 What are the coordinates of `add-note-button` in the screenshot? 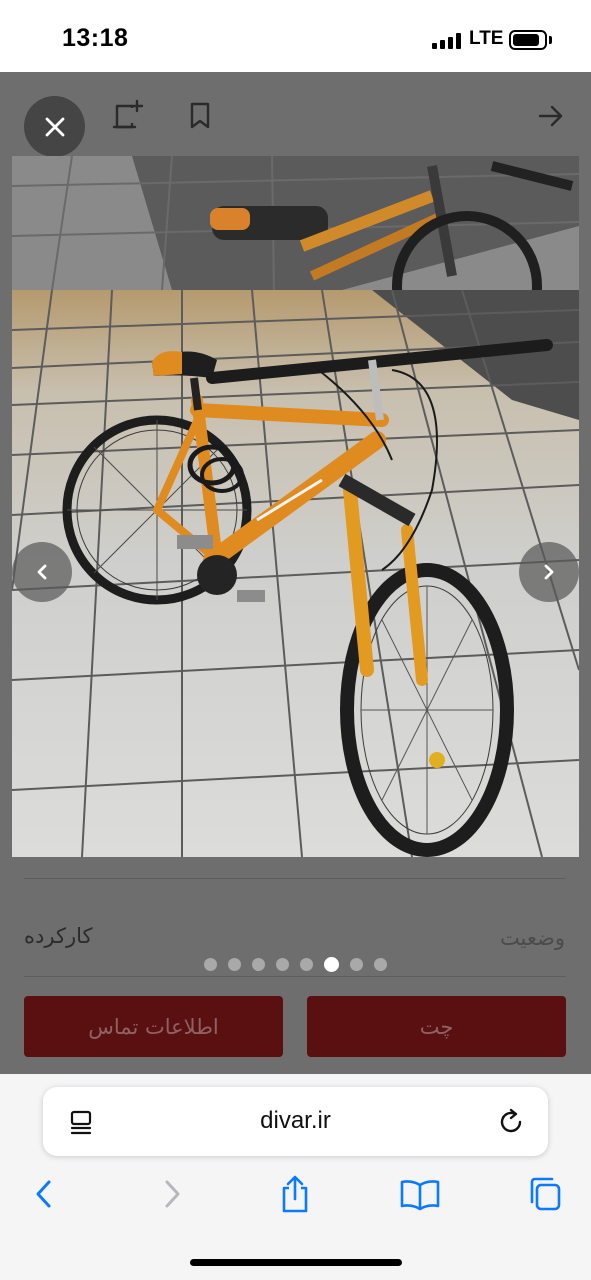 It's located at (127, 116).